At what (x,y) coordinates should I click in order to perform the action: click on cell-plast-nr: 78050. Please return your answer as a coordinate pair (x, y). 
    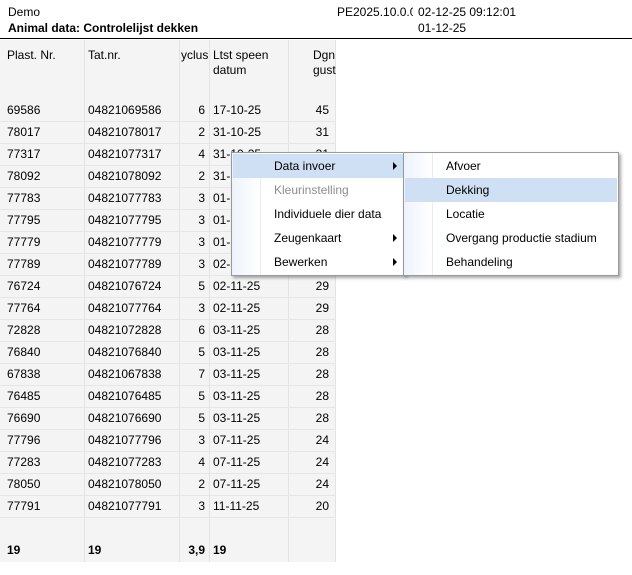
    Looking at the image, I should click on (24, 484).